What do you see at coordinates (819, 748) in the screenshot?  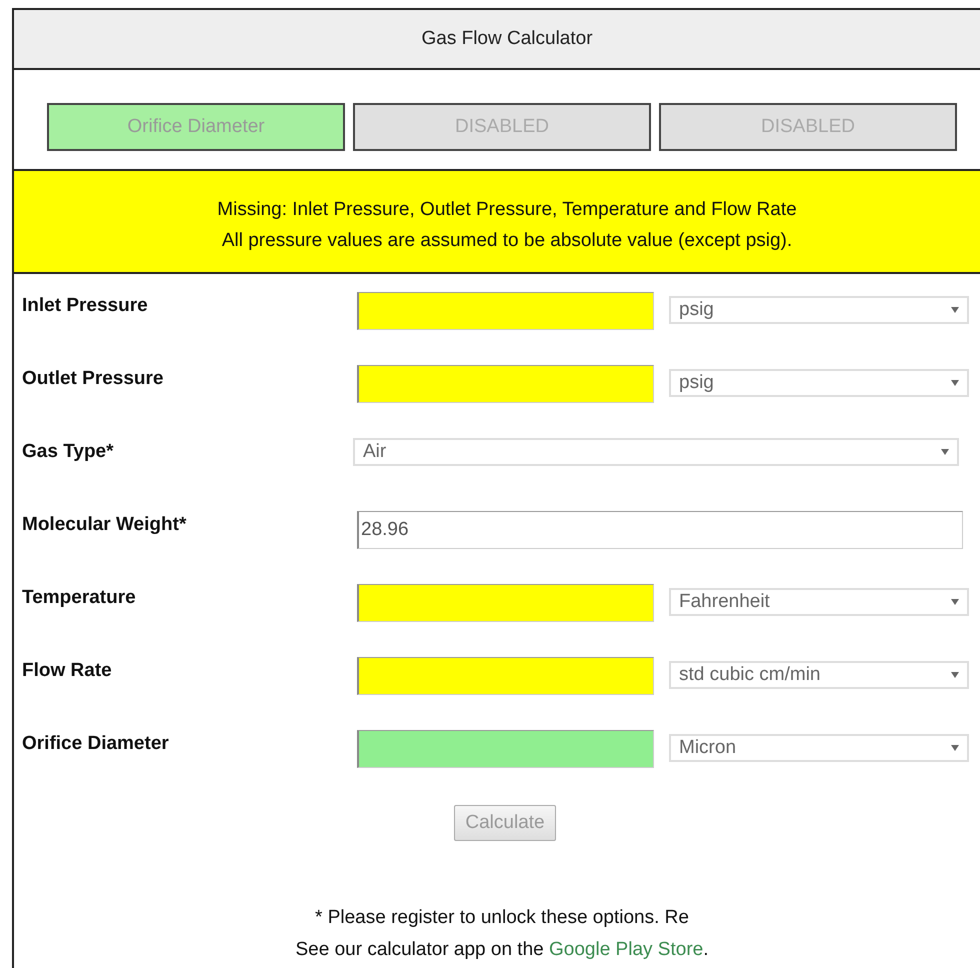 I see `unit-dropdown: Micron` at bounding box center [819, 748].